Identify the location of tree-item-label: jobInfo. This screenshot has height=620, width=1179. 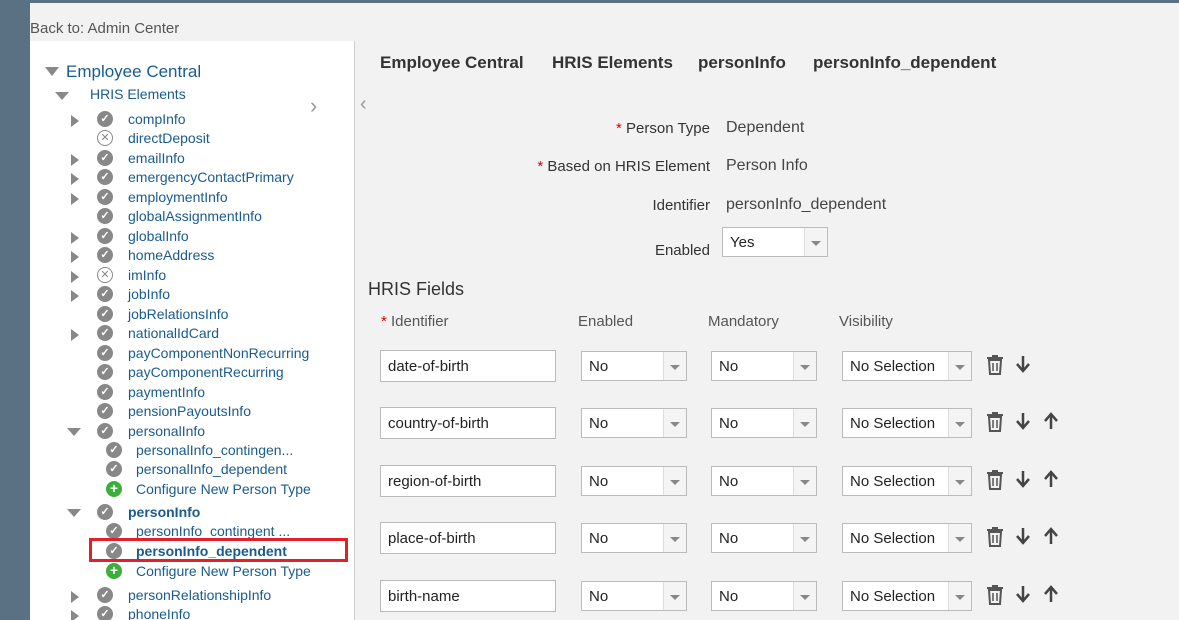
(149, 294).